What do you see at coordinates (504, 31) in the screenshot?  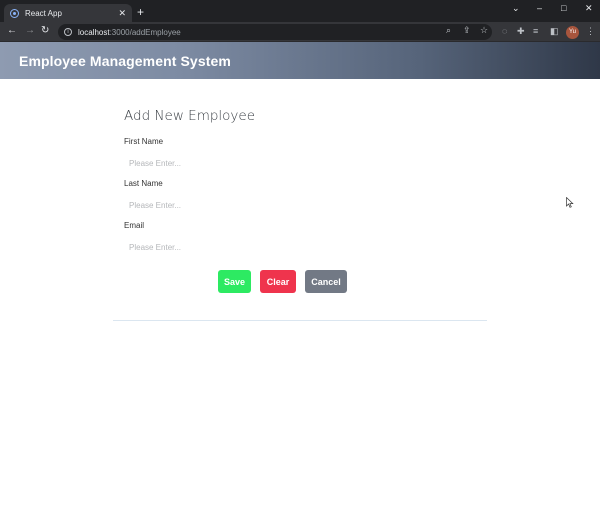 I see `extension-sync-icon: ◌` at bounding box center [504, 31].